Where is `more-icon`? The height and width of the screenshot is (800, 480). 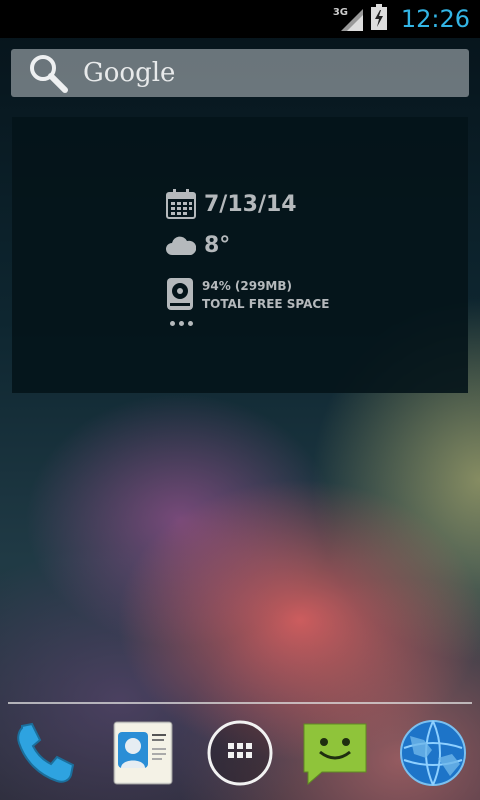
more-icon is located at coordinates (181, 323).